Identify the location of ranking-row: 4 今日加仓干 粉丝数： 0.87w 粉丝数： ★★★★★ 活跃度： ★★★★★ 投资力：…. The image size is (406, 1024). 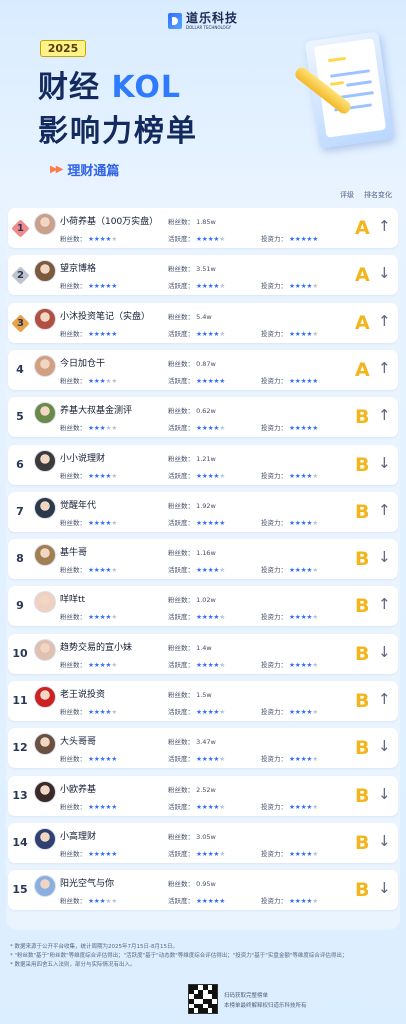
(203, 369).